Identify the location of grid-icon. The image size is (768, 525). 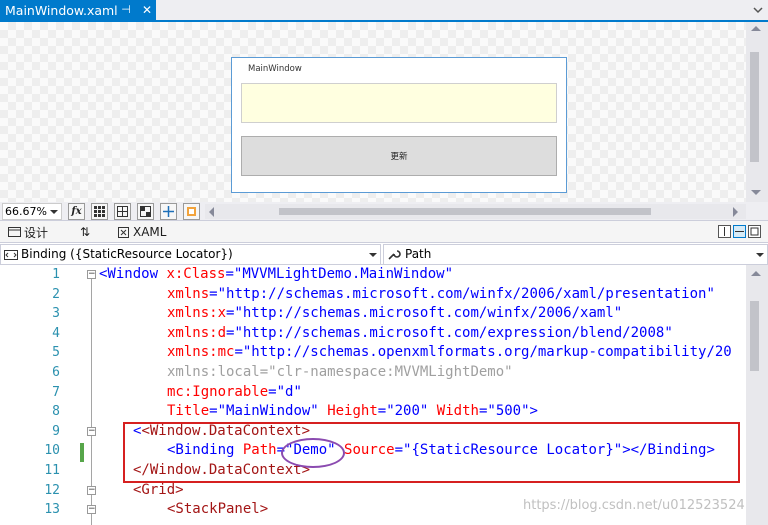
(99, 211).